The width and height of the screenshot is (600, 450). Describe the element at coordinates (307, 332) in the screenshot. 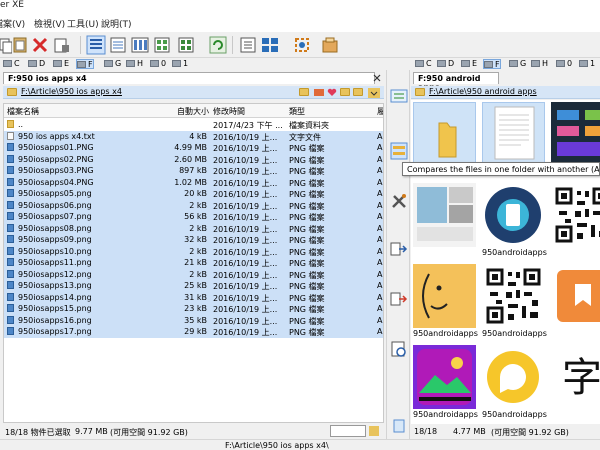

I see `file-type: PNG 檔案` at that location.